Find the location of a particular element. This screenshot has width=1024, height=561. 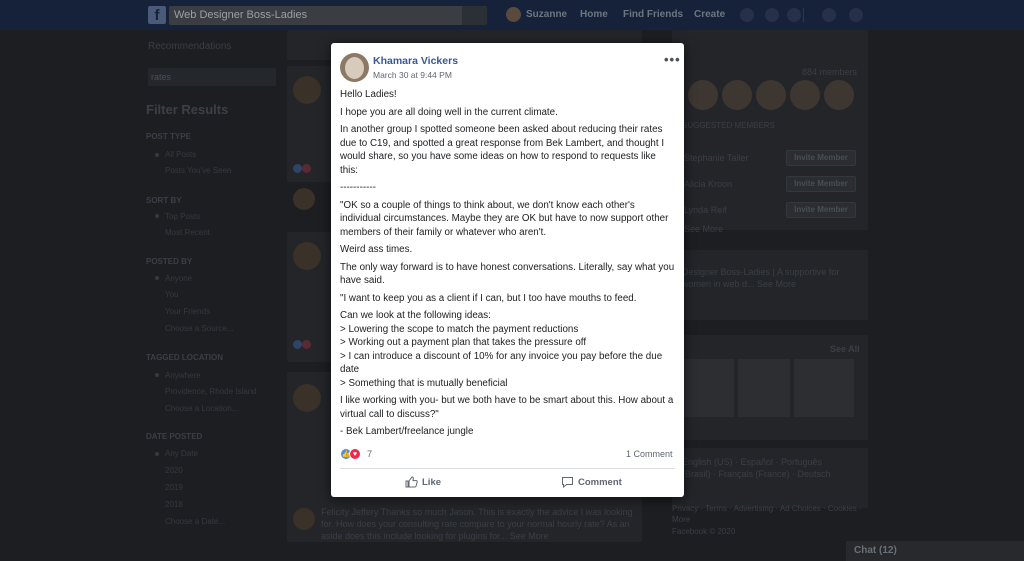

like-button: Like is located at coordinates (423, 483).